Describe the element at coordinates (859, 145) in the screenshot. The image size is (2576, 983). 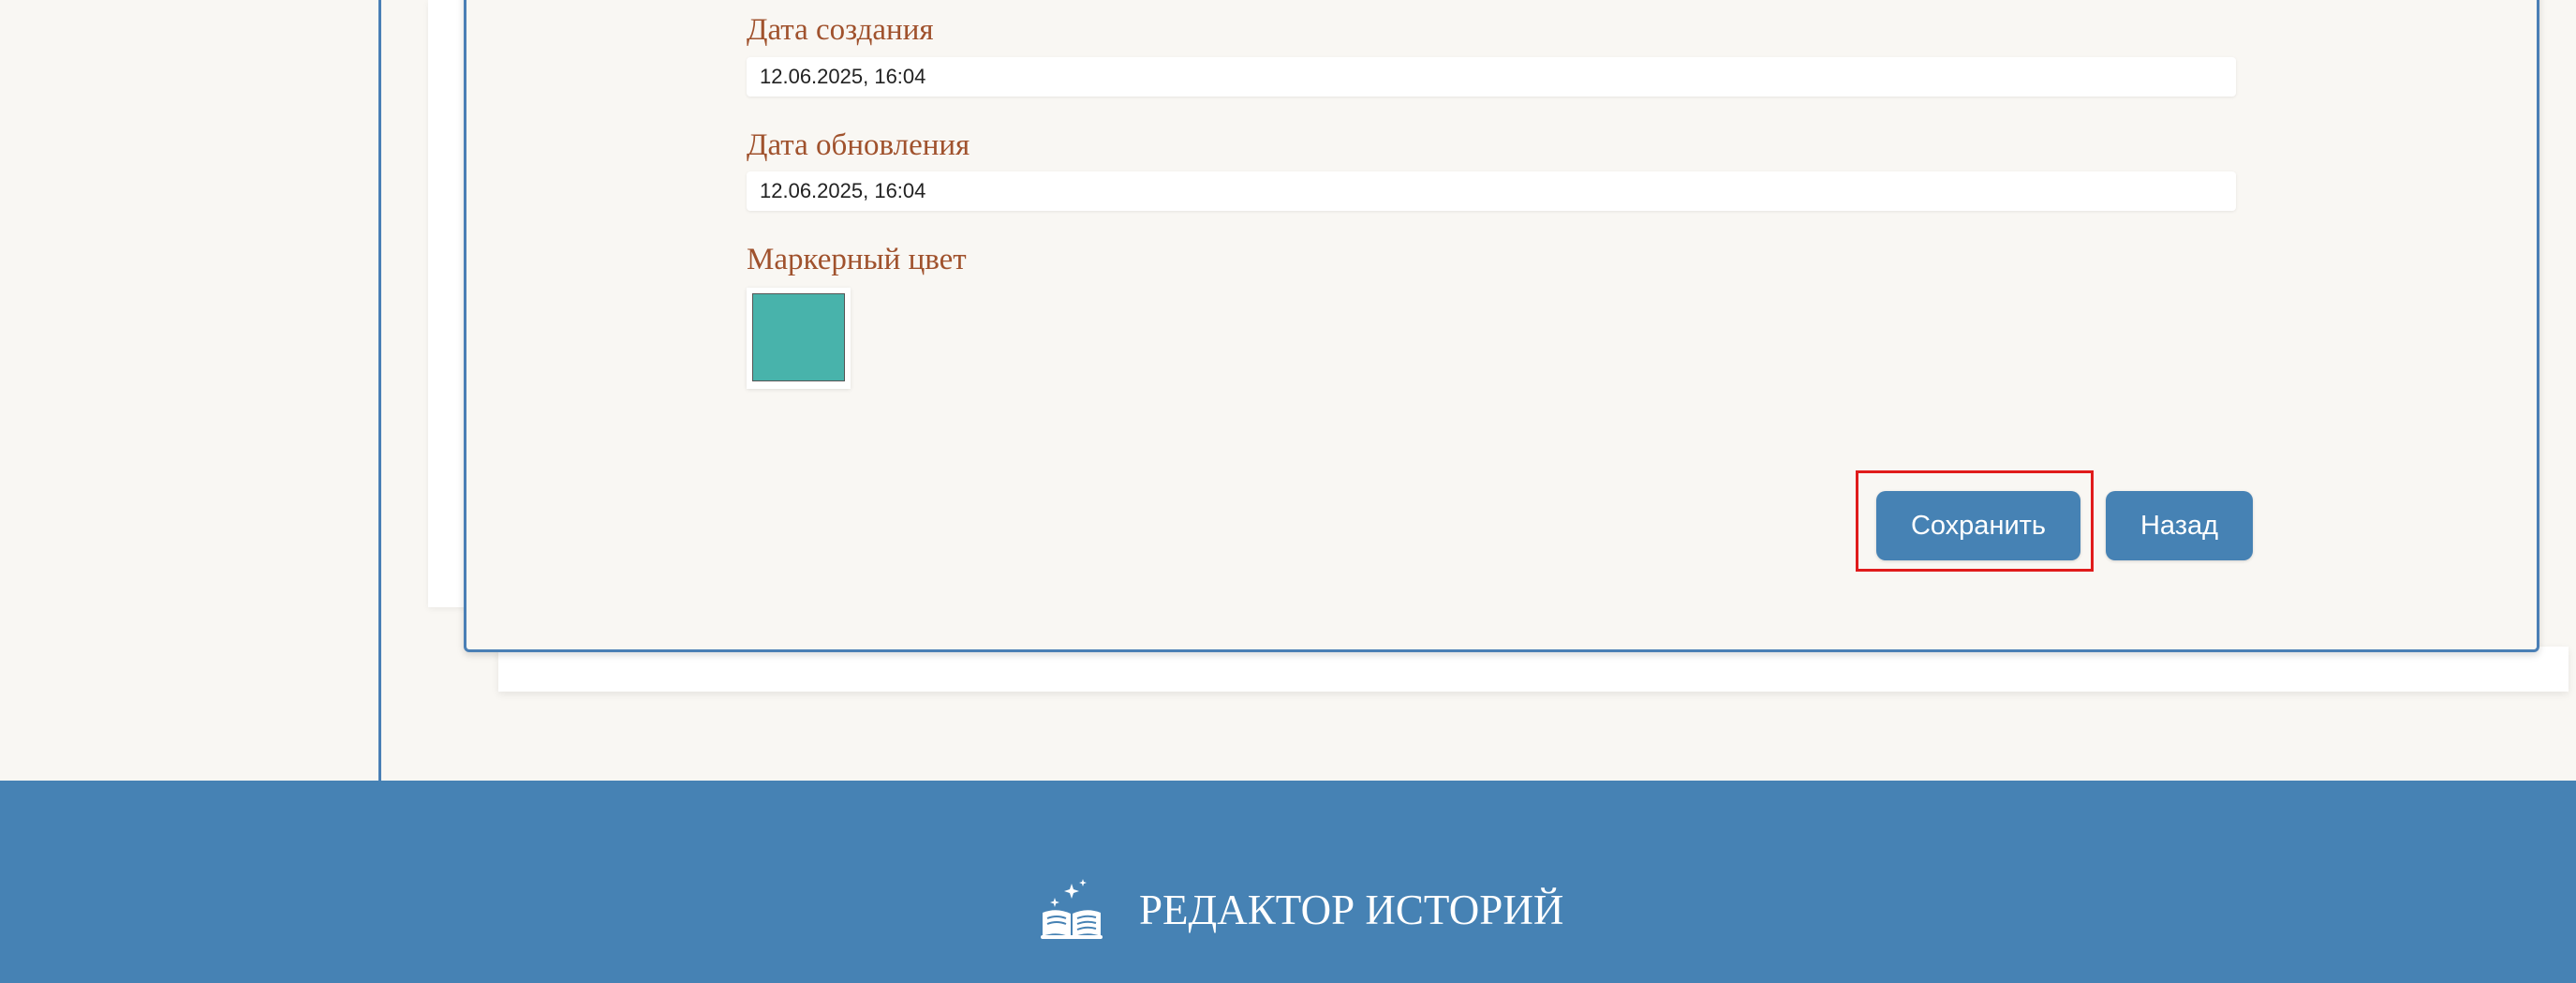
I see `updated-date-label: Дата обновления` at that location.